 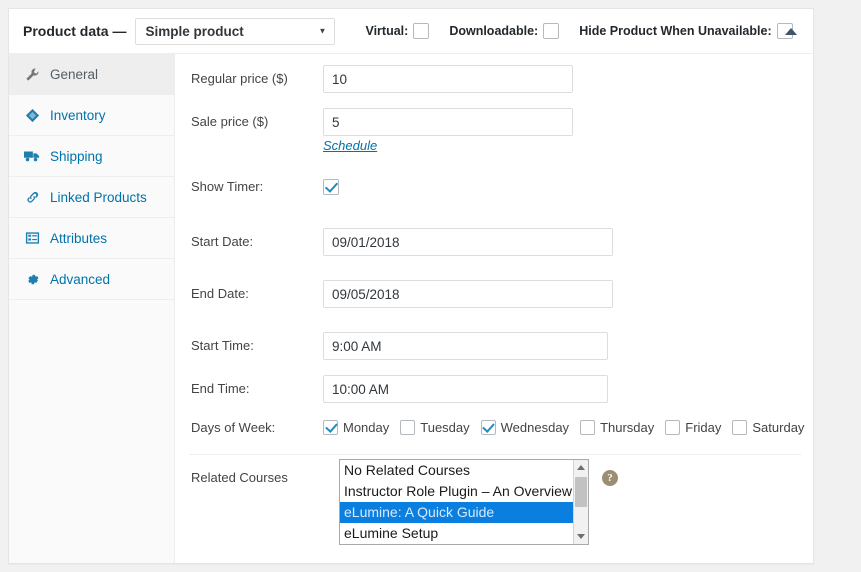 What do you see at coordinates (222, 345) in the screenshot?
I see `start-time-label: Start Time:` at bounding box center [222, 345].